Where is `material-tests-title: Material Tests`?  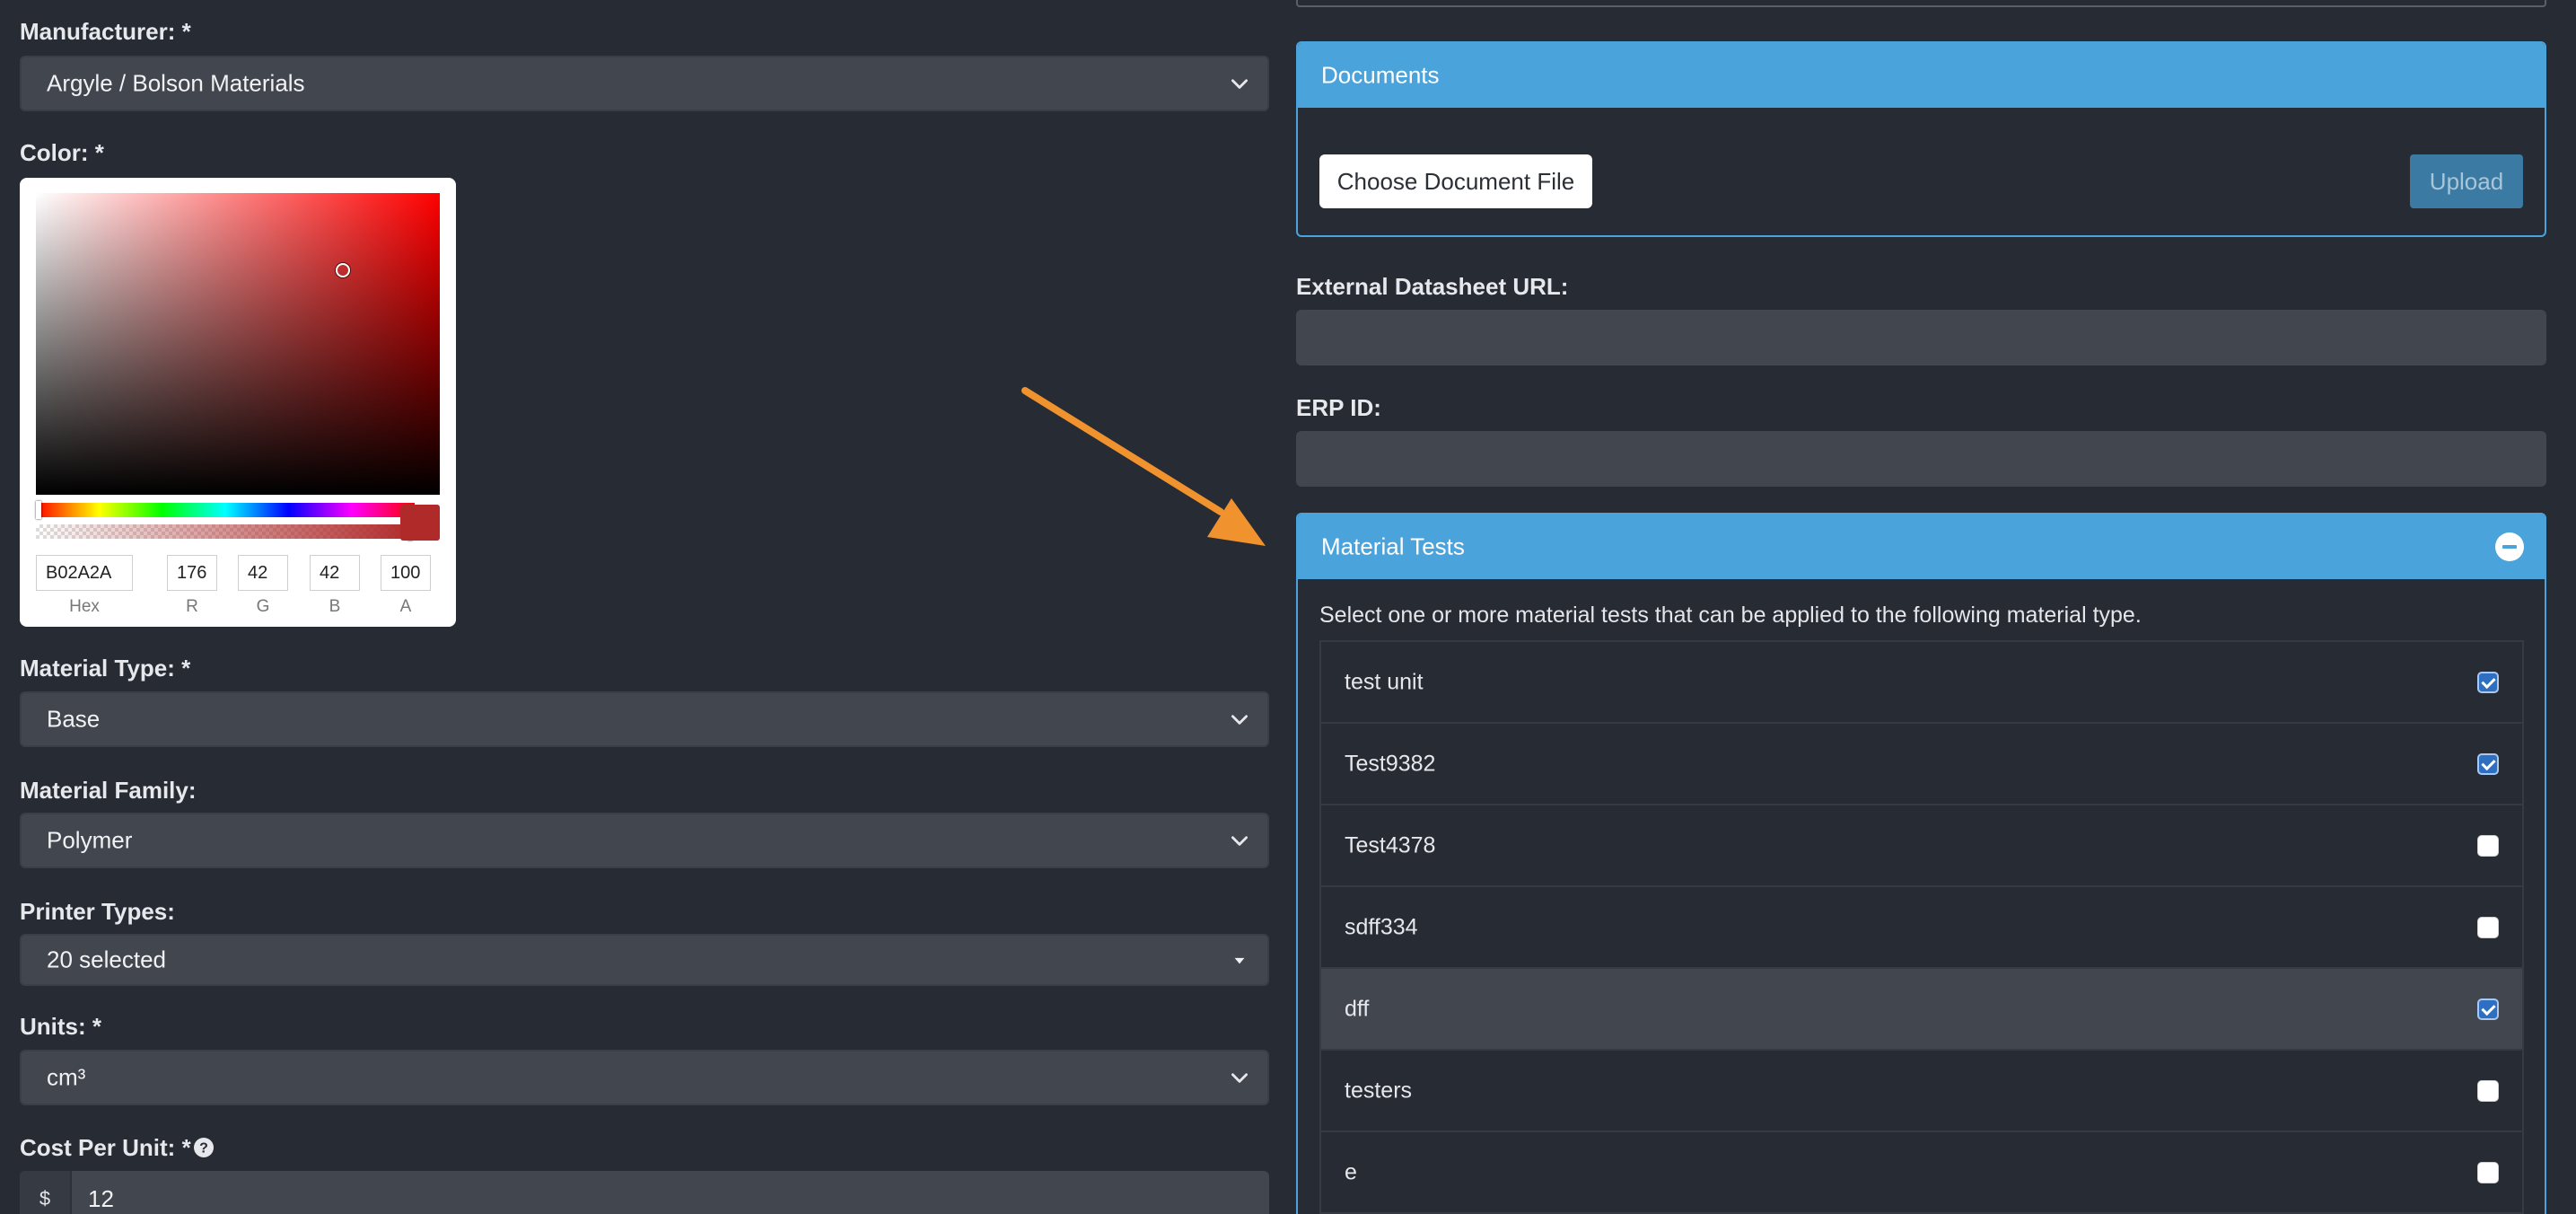
material-tests-title: Material Tests is located at coordinates (1393, 546).